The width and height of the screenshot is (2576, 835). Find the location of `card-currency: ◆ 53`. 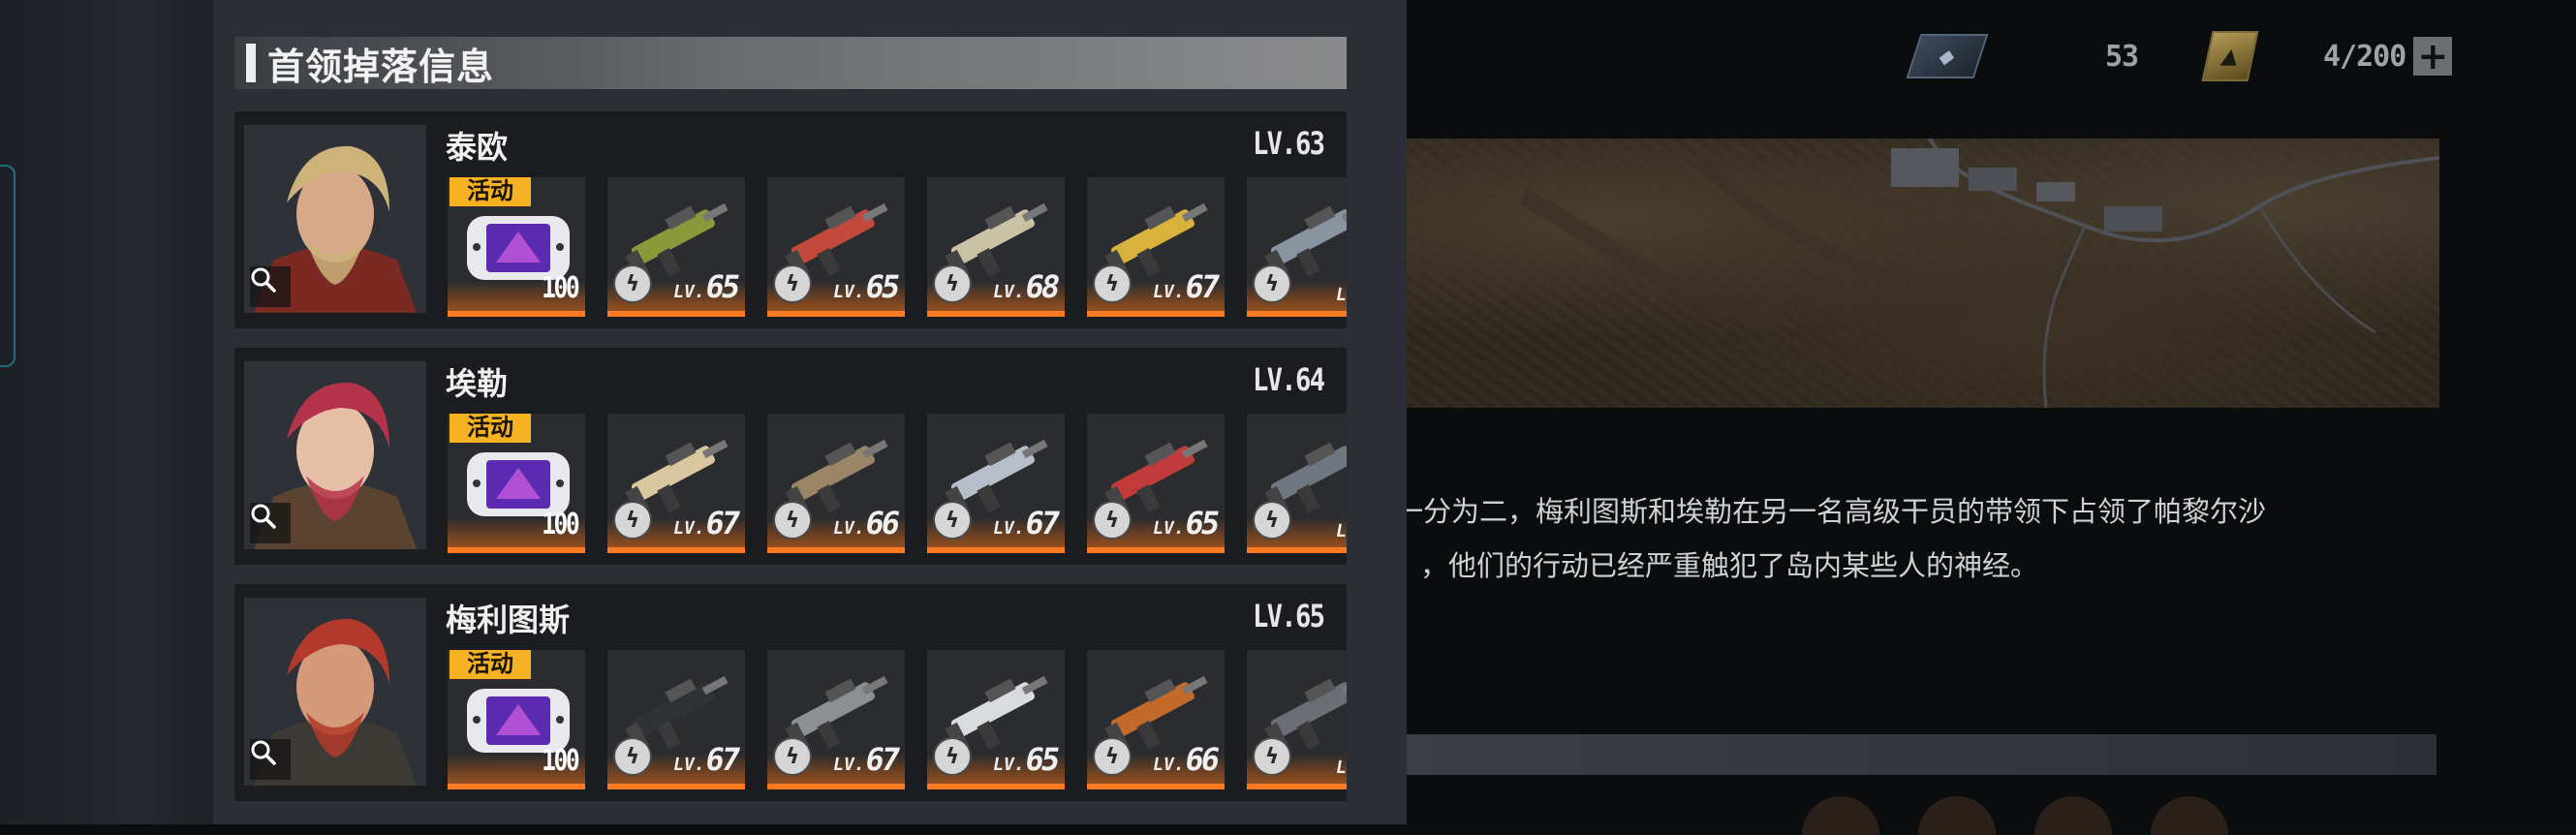

card-currency: ◆ 53 is located at coordinates (2023, 56).